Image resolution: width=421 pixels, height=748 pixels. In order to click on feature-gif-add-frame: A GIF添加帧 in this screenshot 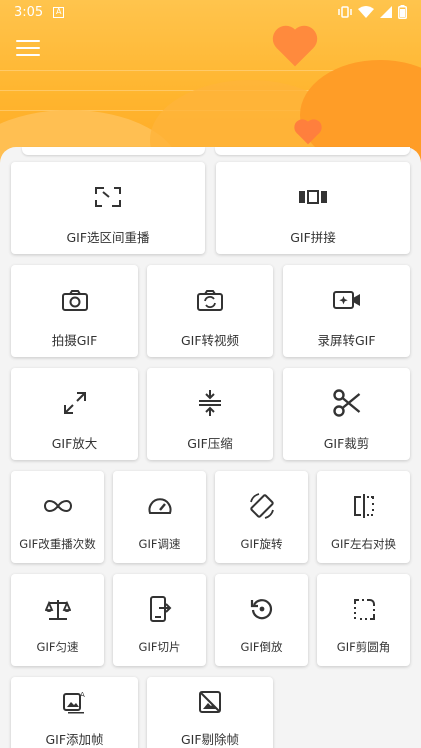, I will do `click(74, 712)`.